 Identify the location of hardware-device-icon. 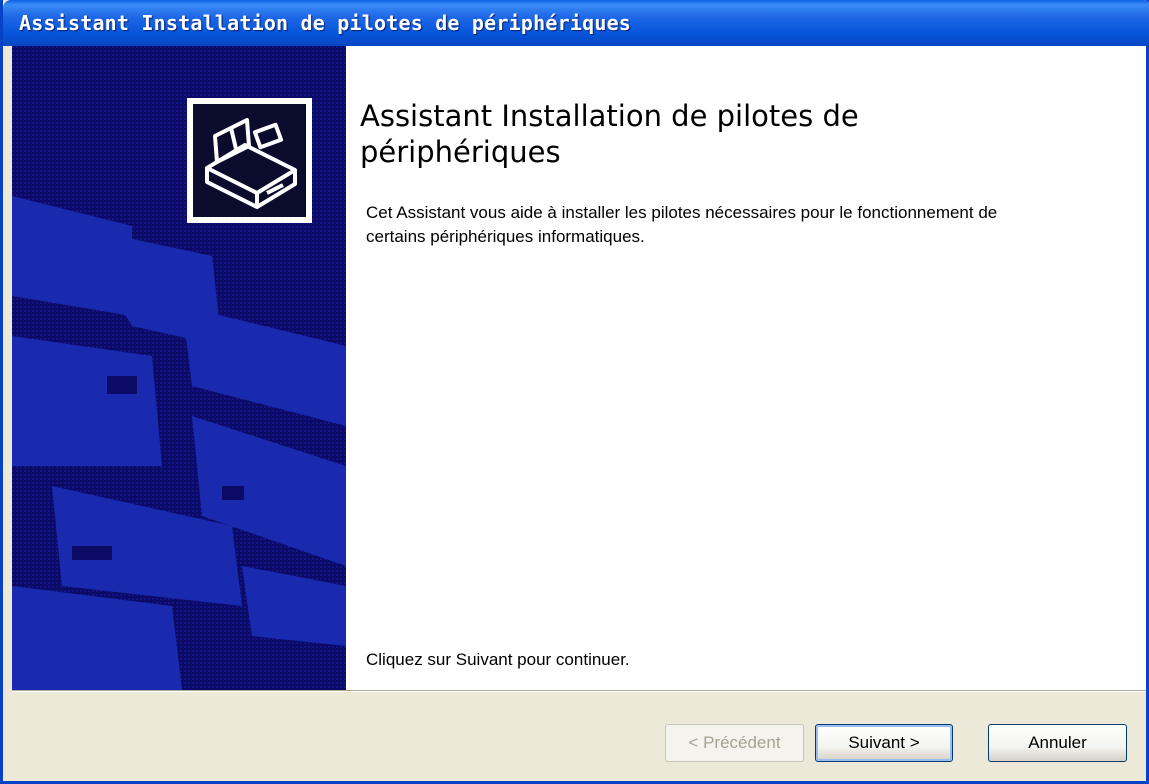
(249, 160).